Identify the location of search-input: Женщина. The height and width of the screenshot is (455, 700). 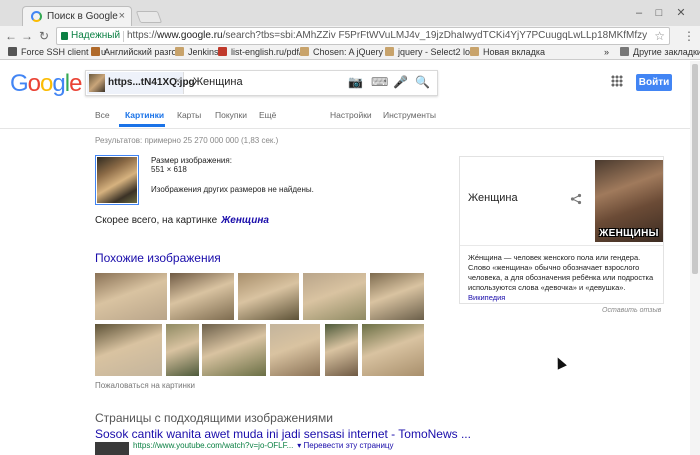
(218, 82).